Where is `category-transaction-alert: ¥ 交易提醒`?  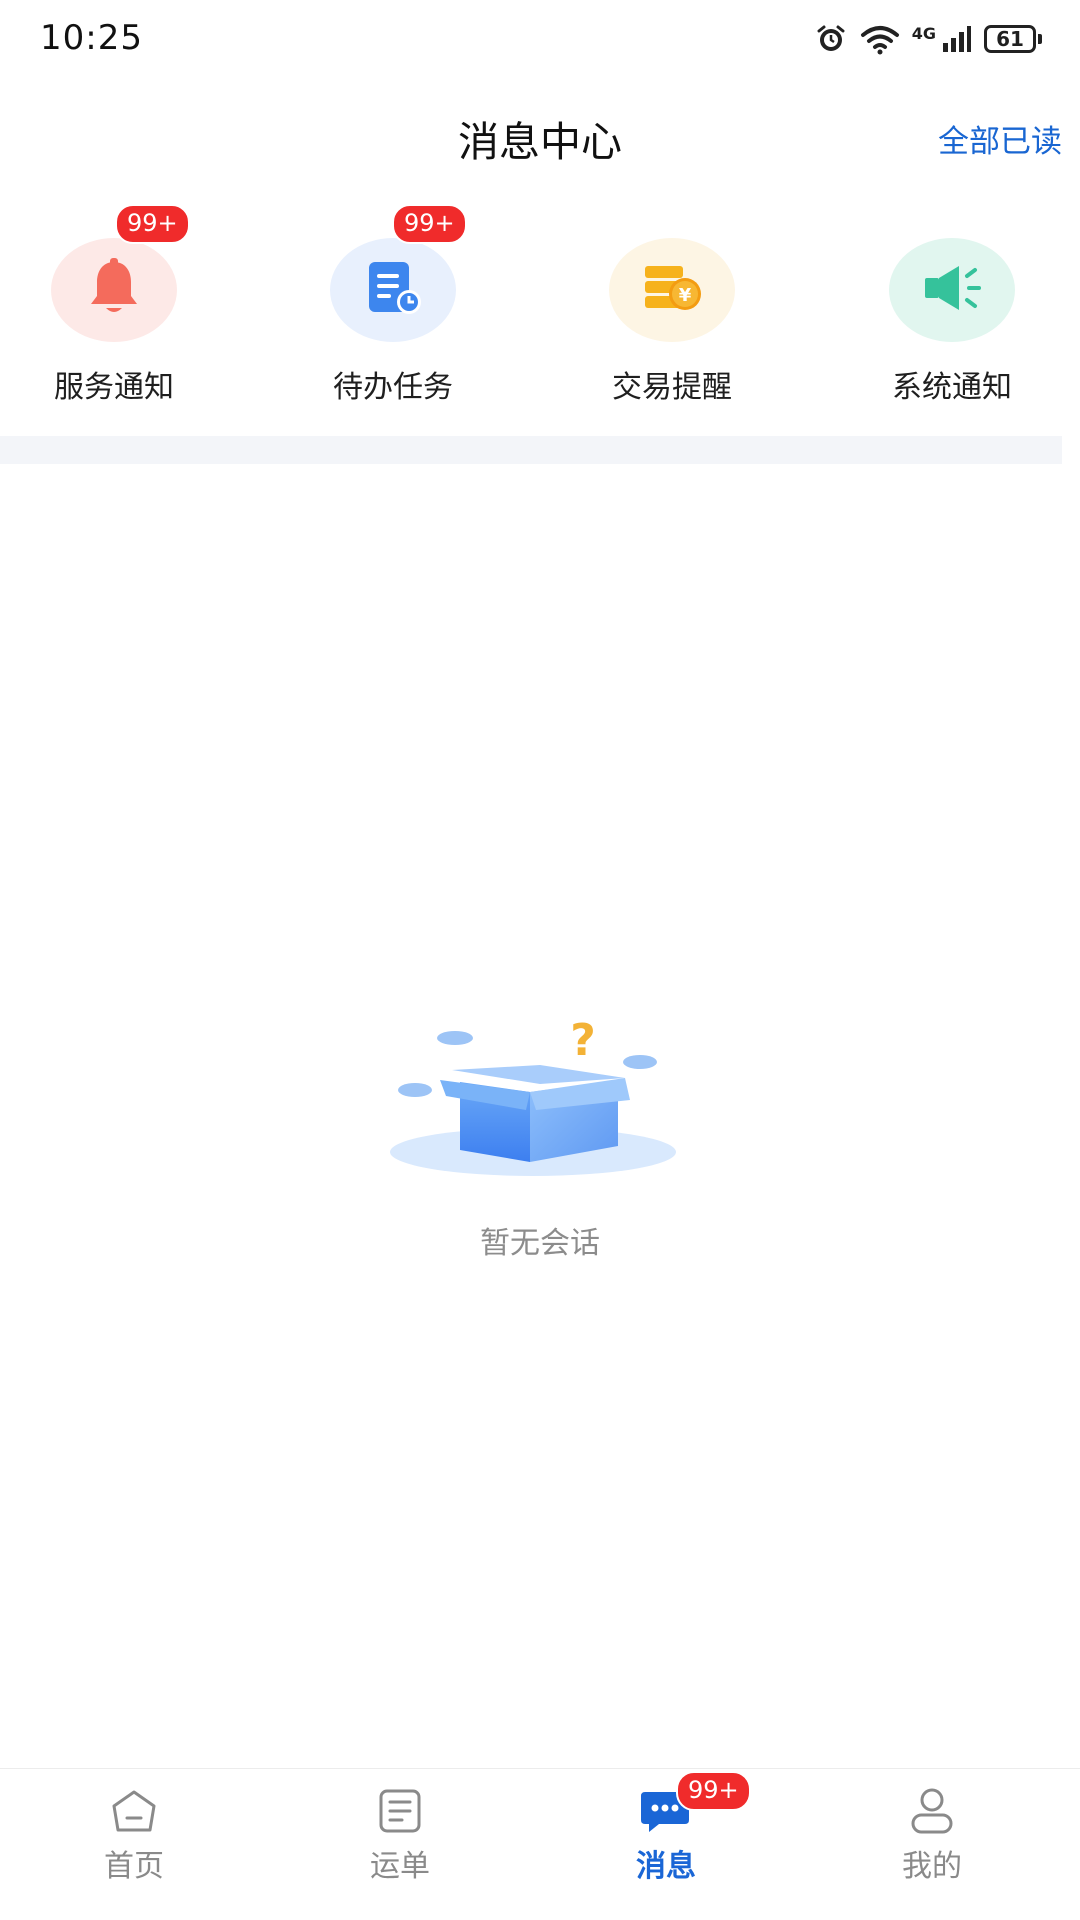 category-transaction-alert: ¥ 交易提醒 is located at coordinates (672, 318).